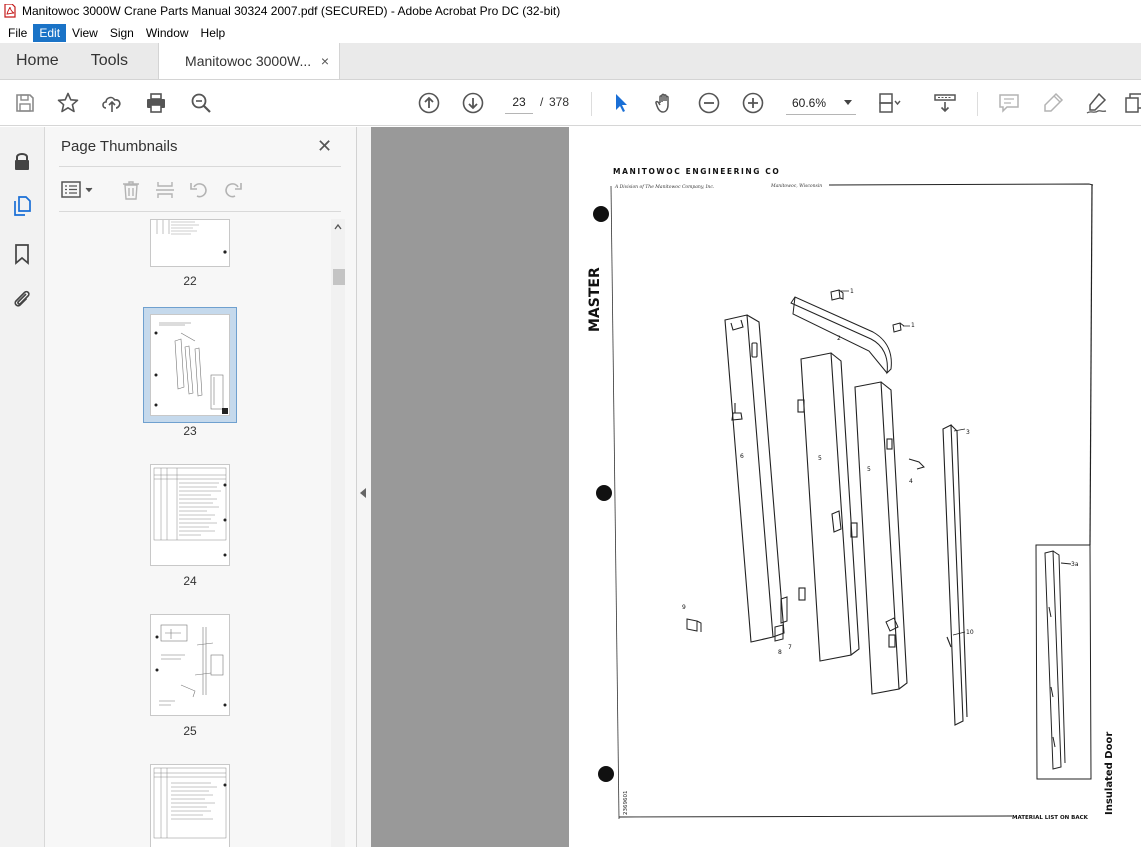  Describe the element at coordinates (839, 338) in the screenshot. I see `callout-label: 2` at that location.